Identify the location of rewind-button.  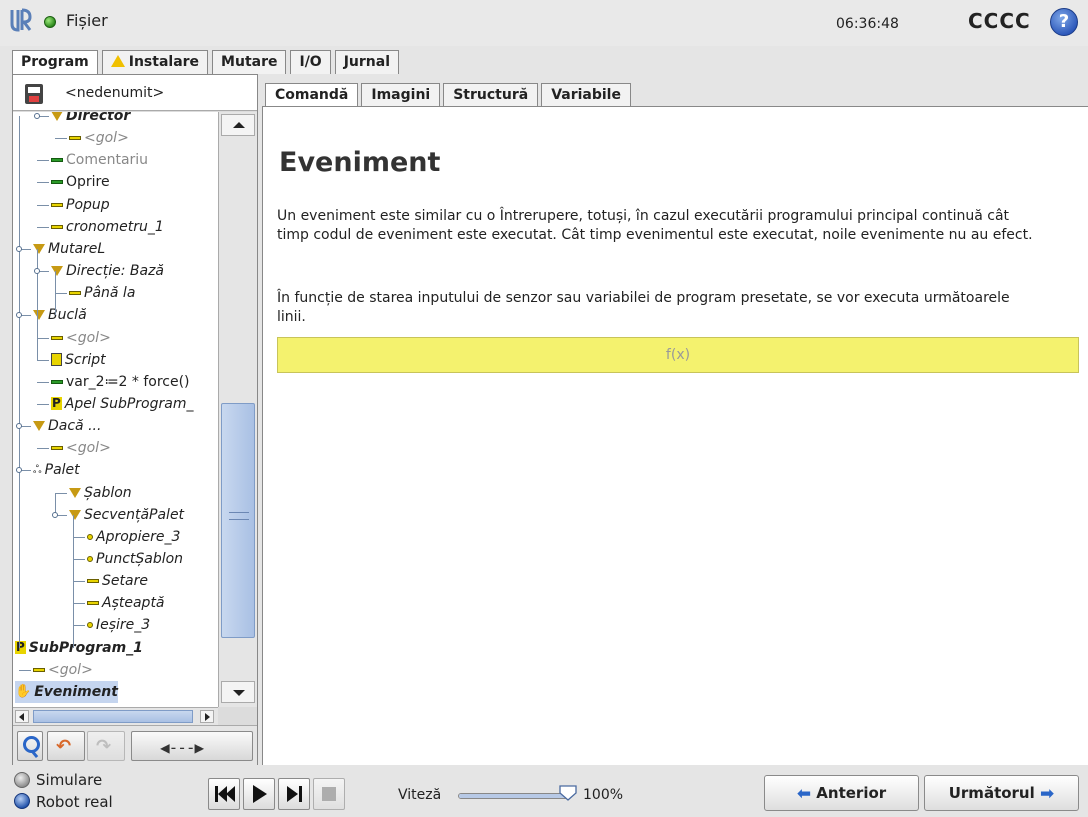
(224, 794).